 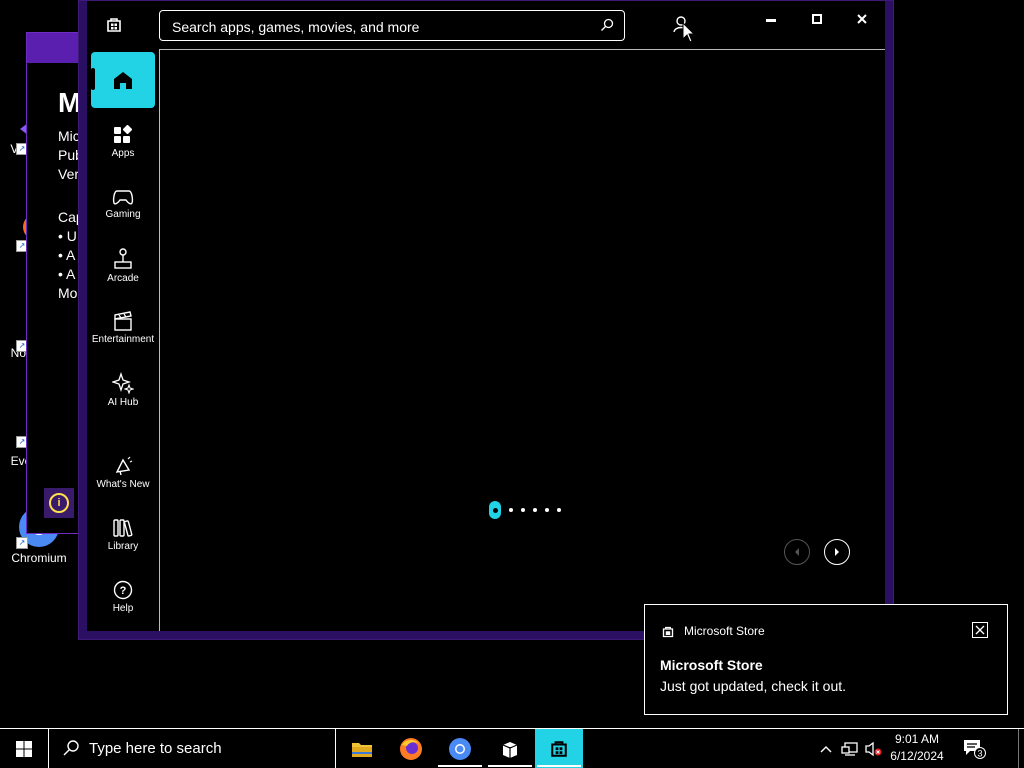 I want to click on network-tray-button, so click(x=850, y=748).